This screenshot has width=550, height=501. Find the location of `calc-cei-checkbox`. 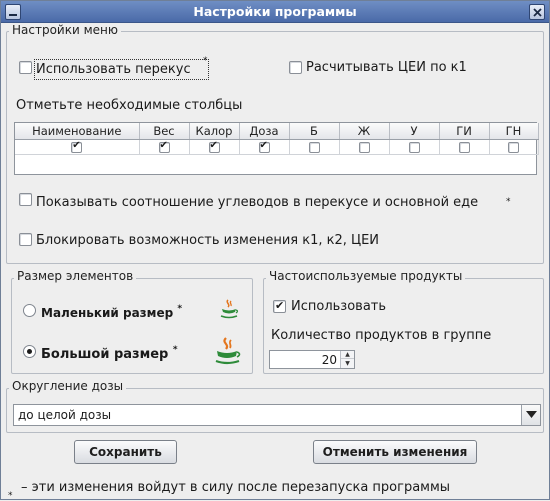

calc-cei-checkbox is located at coordinates (295, 67).